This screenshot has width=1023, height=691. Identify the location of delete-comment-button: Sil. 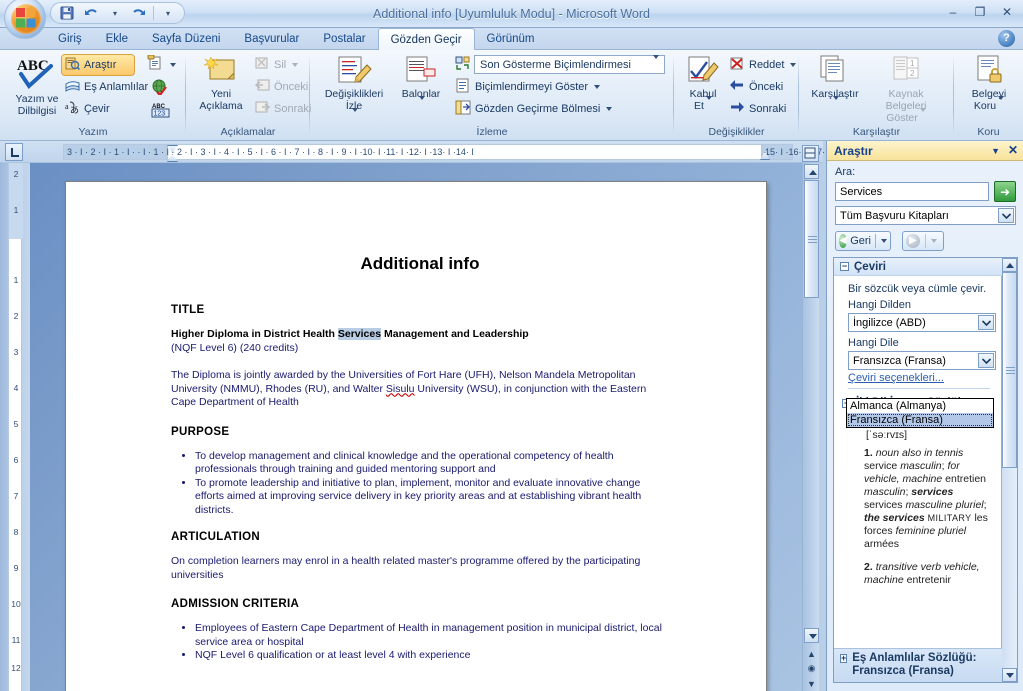
(276, 64).